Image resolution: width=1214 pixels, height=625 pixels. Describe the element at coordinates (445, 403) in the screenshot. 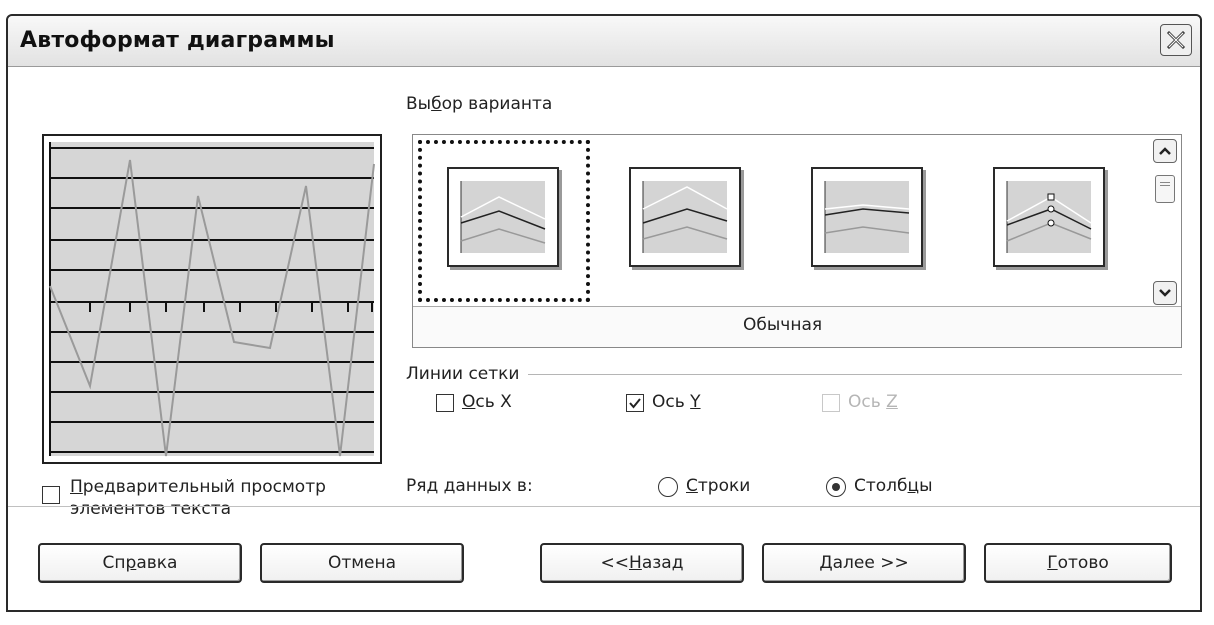

I see `axis-x-checkbox` at that location.